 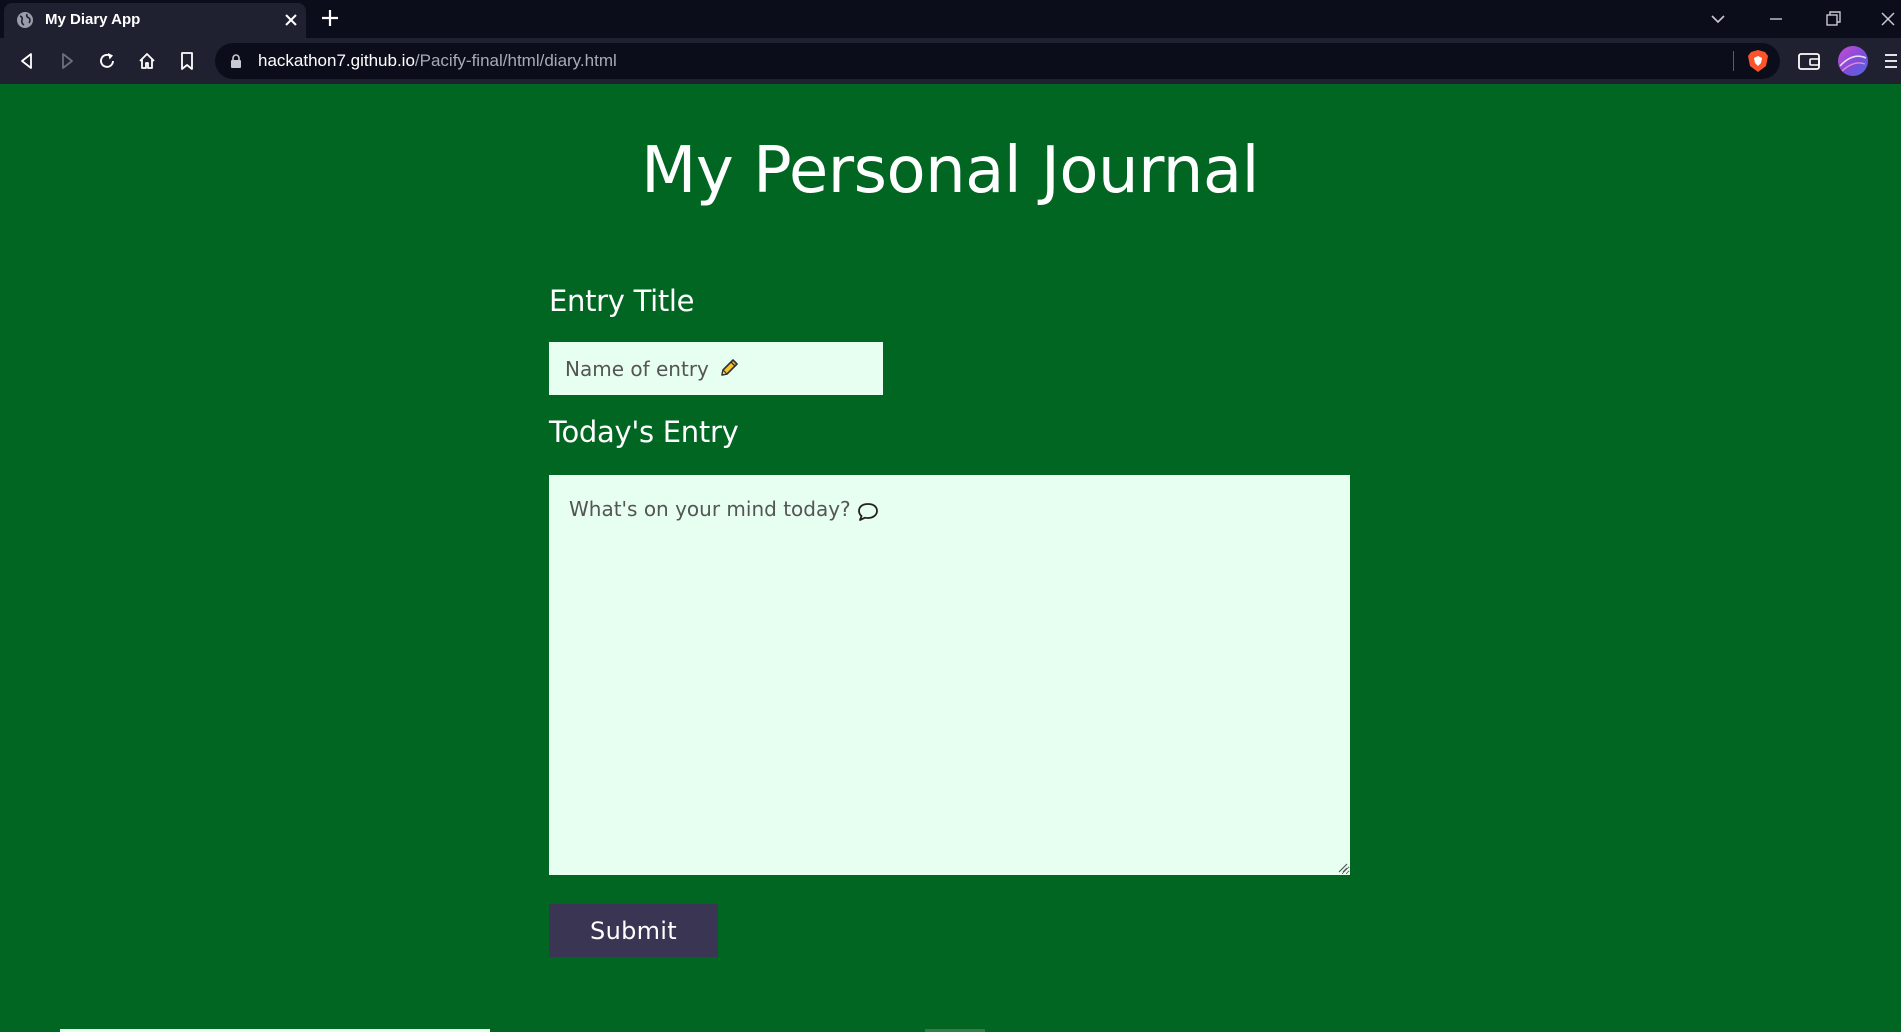 What do you see at coordinates (291, 20) in the screenshot?
I see `close-icon` at bounding box center [291, 20].